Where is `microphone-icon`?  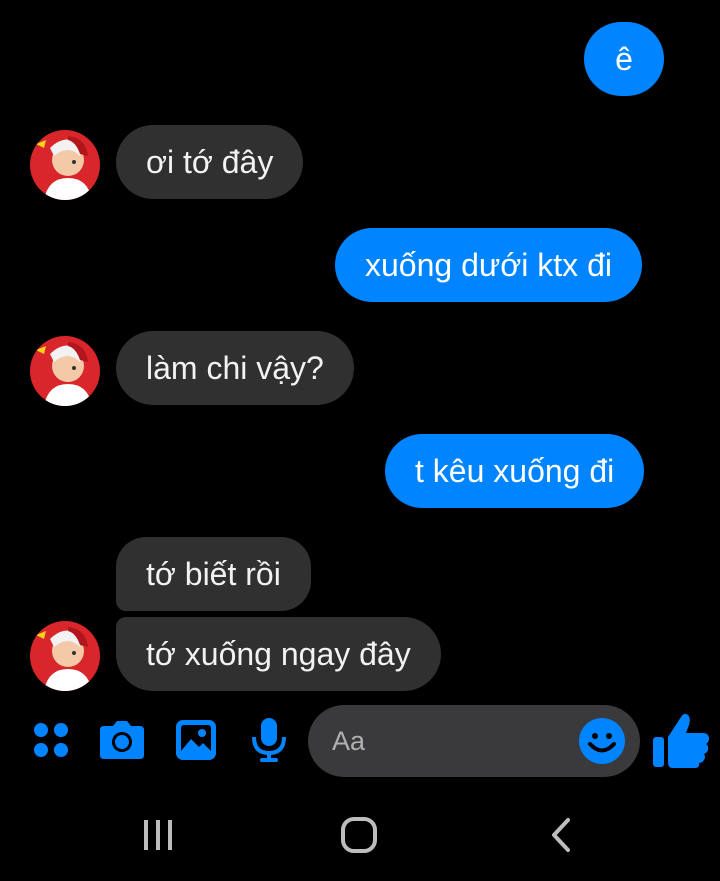
microphone-icon is located at coordinates (269, 740).